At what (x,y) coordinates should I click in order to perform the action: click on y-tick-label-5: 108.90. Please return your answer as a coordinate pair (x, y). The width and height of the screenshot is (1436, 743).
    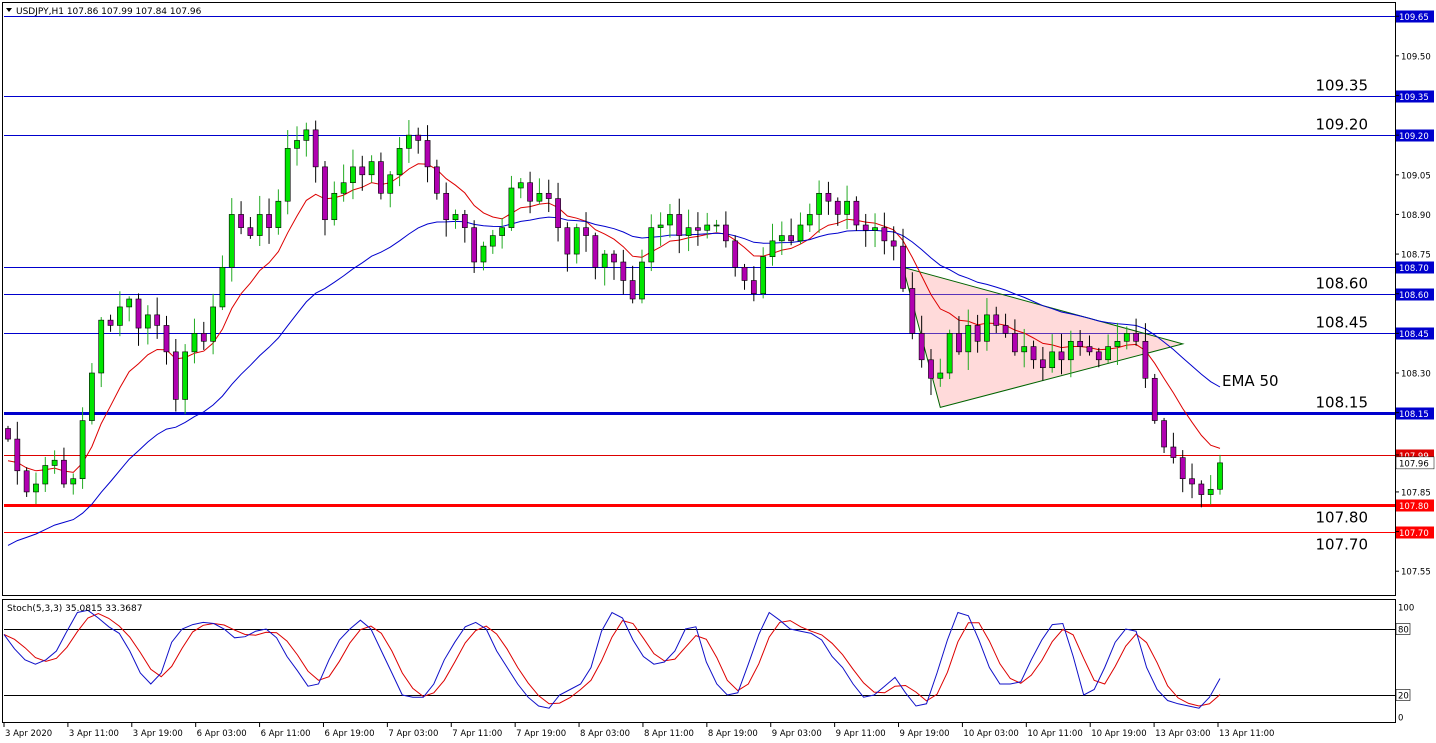
    Looking at the image, I should click on (1416, 216).